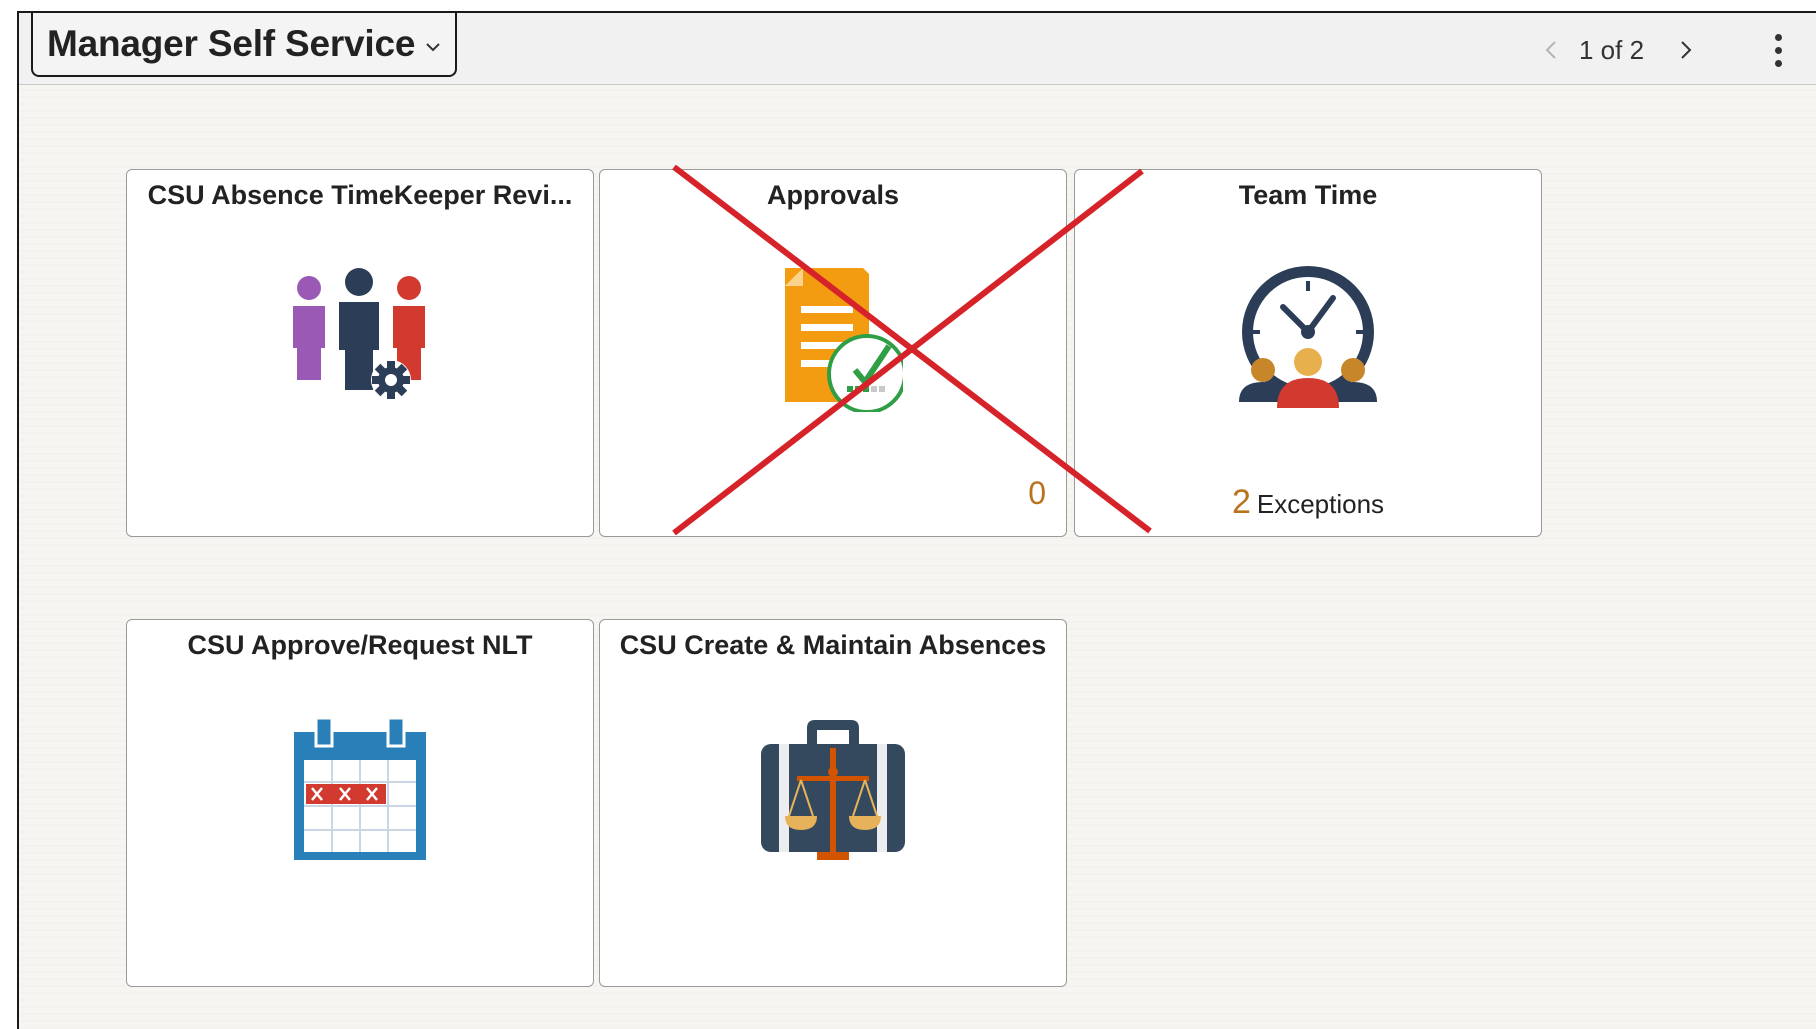  Describe the element at coordinates (833, 195) in the screenshot. I see `tile-title: Approvals` at that location.